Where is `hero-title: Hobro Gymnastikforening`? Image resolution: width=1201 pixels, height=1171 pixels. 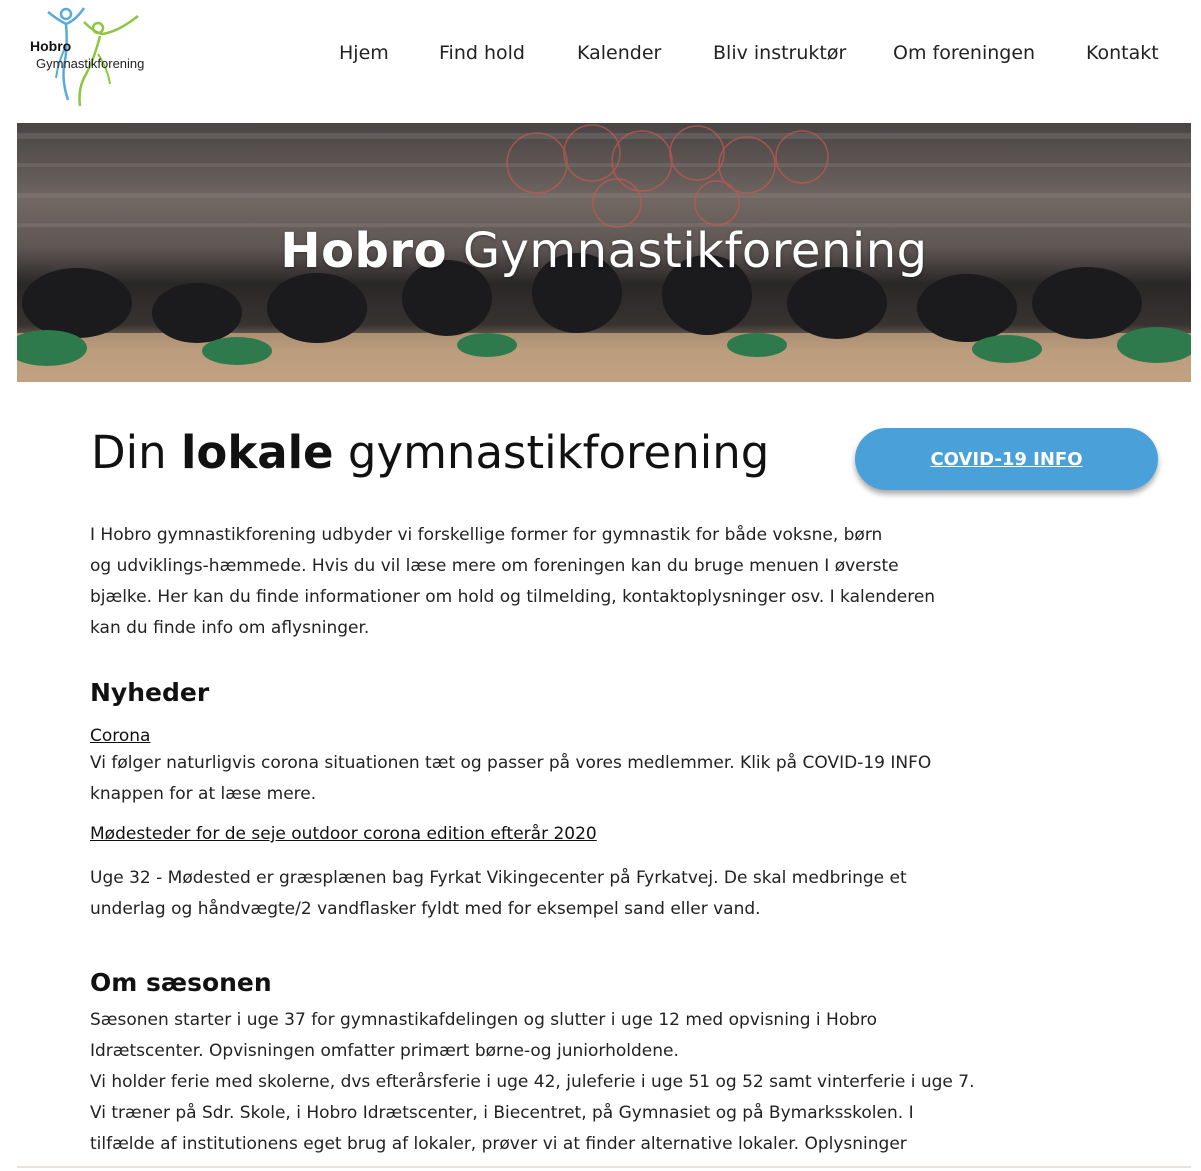 hero-title: Hobro Gymnastikforening is located at coordinates (604, 251).